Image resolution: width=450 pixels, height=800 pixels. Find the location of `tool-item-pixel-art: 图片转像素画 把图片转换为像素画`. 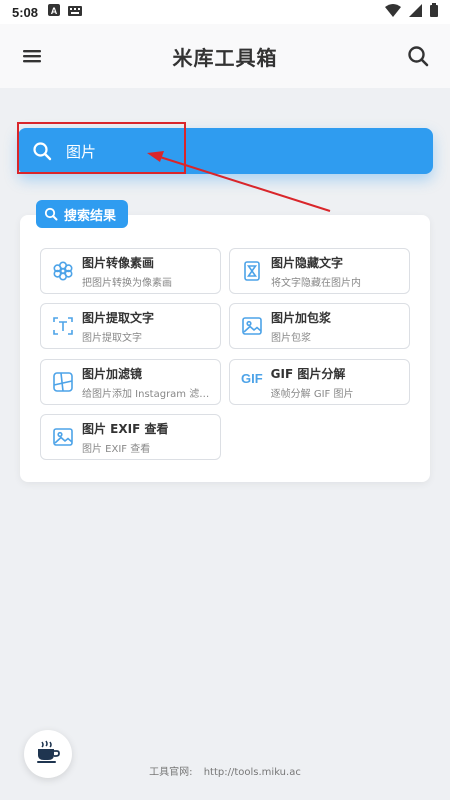

tool-item-pixel-art: 图片转像素画 把图片转换为像素画 is located at coordinates (130, 271).